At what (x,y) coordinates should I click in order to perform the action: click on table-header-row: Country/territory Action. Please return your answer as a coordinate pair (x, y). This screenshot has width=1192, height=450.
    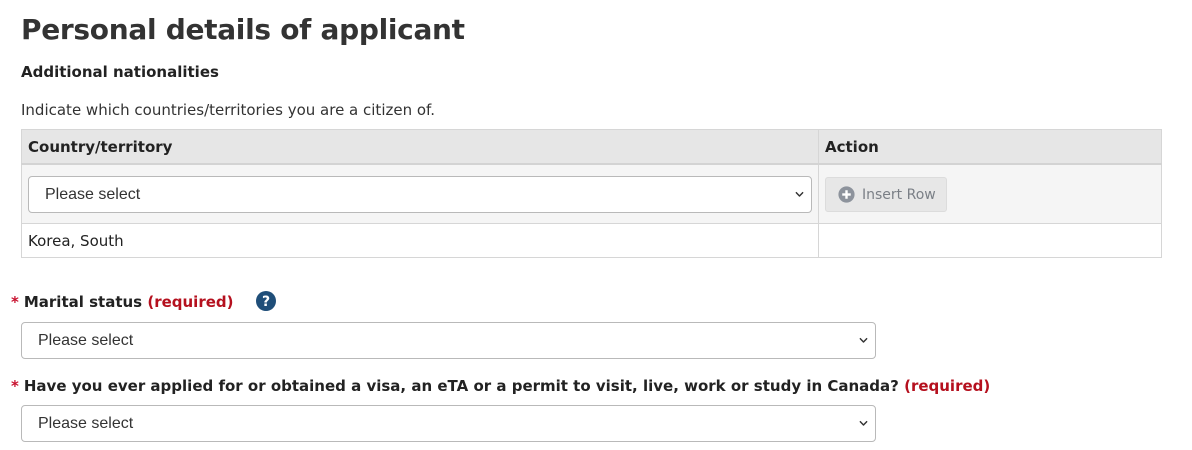
    Looking at the image, I should click on (591, 147).